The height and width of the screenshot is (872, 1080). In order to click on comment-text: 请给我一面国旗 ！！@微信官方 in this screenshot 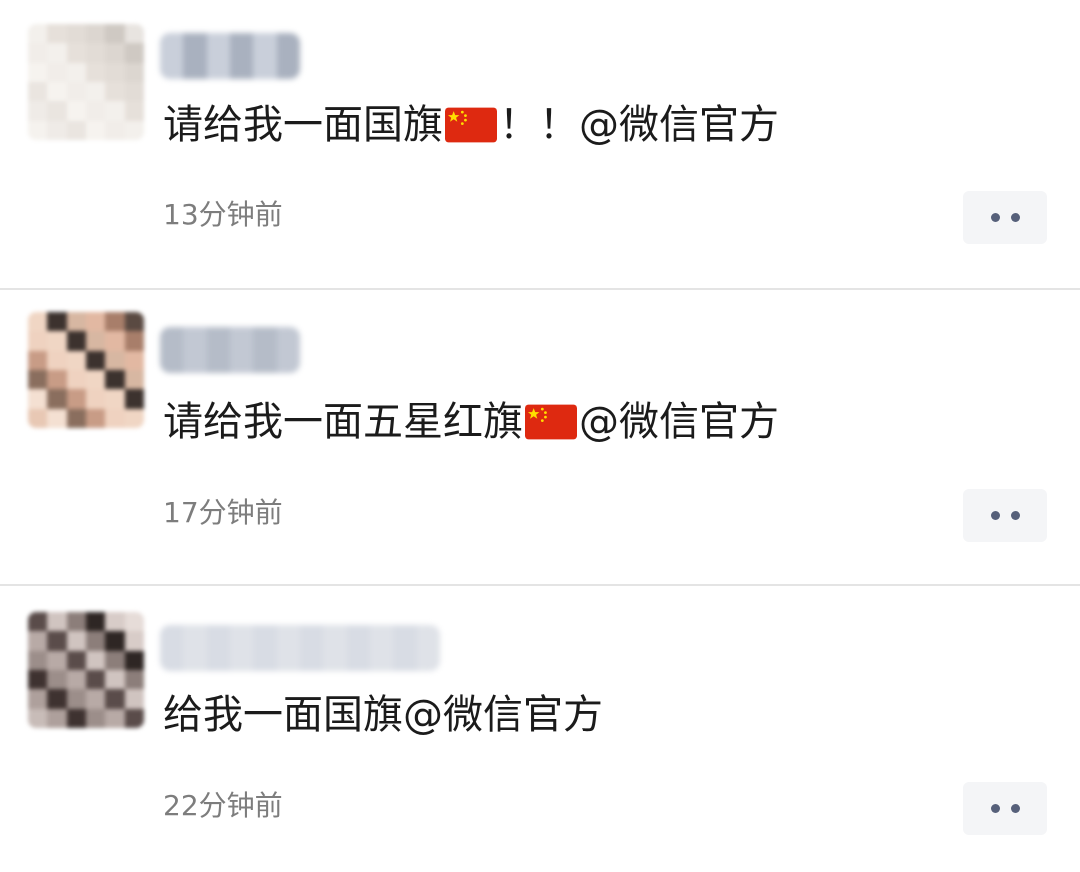, I will do `click(471, 125)`.